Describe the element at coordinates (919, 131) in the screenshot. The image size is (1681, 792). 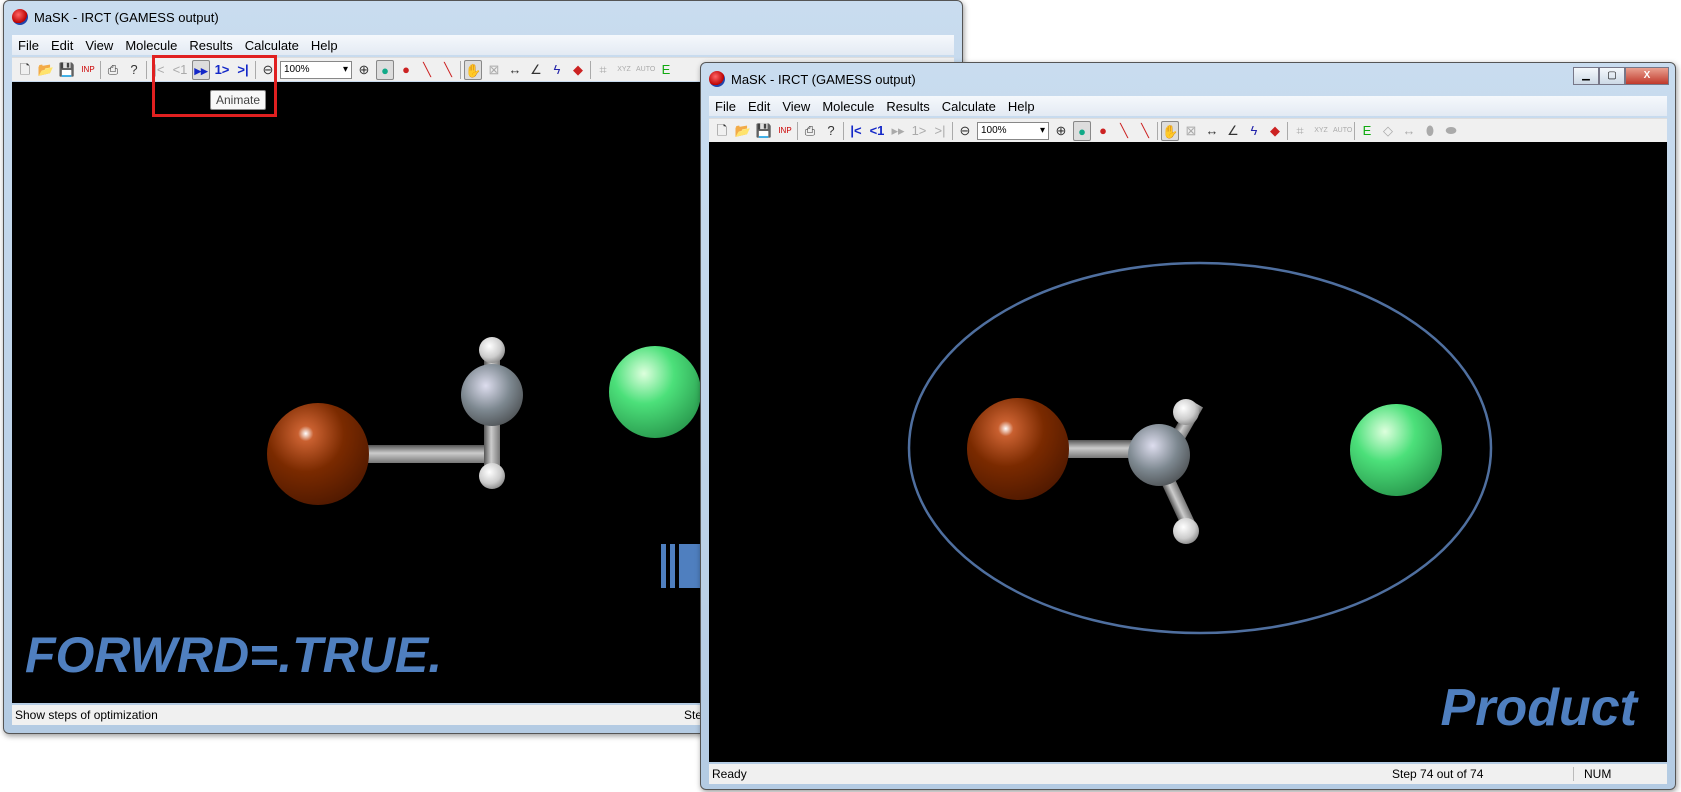
I see `next-step-icon: 1>` at that location.